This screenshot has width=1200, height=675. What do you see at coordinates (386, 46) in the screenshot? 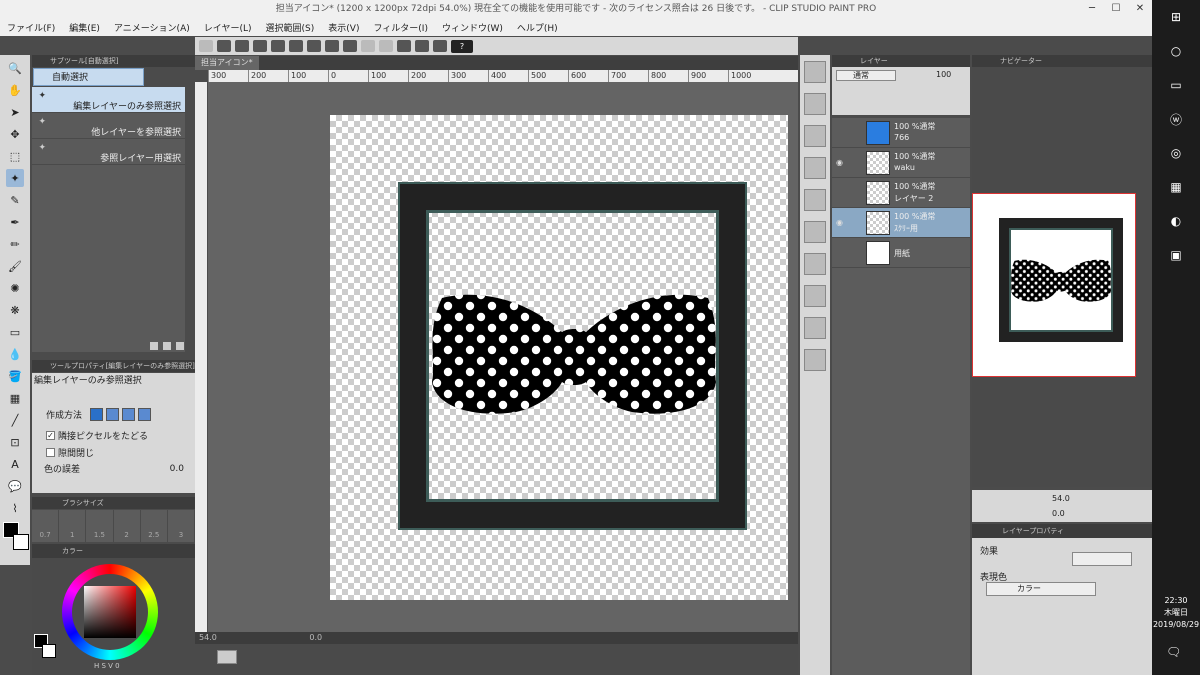
I see `invert-selection-icon` at bounding box center [386, 46].